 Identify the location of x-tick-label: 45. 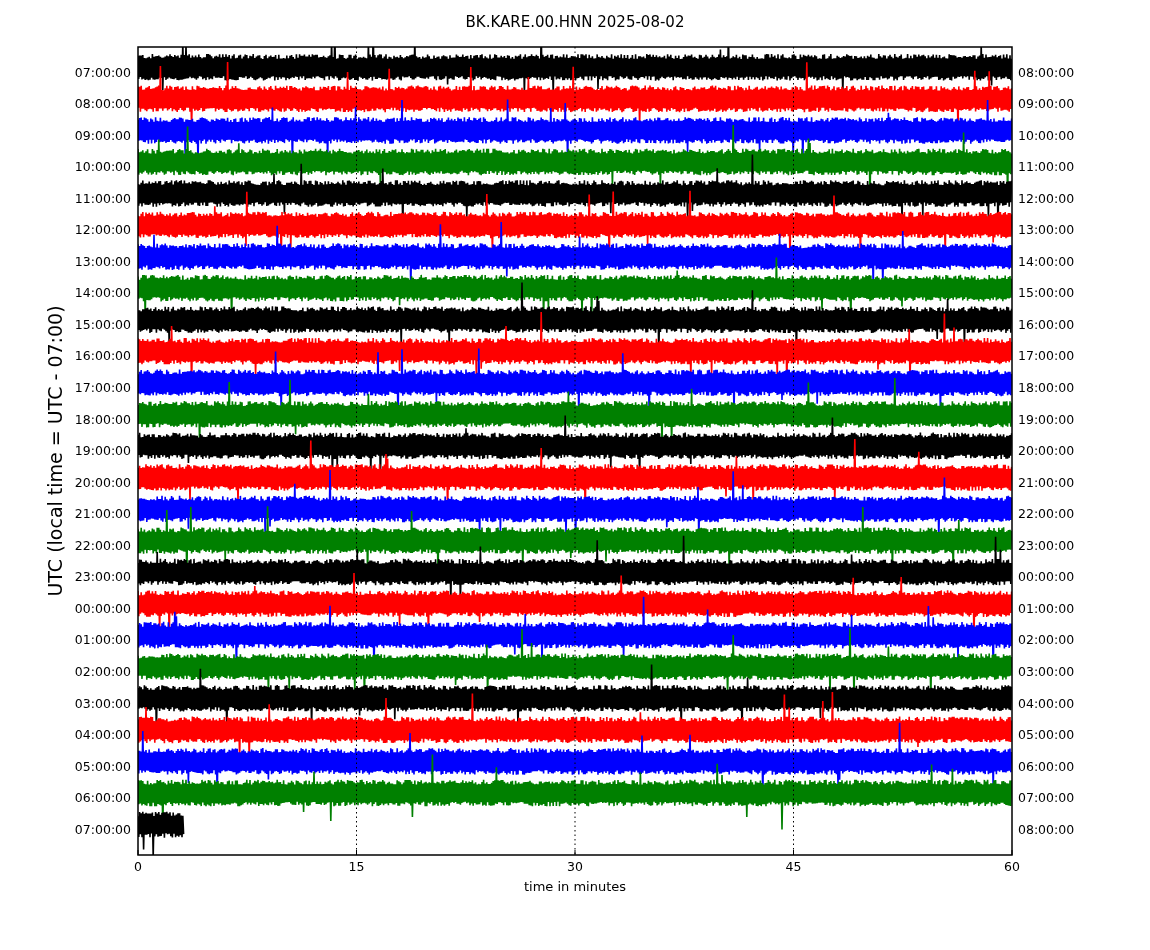
(793, 866).